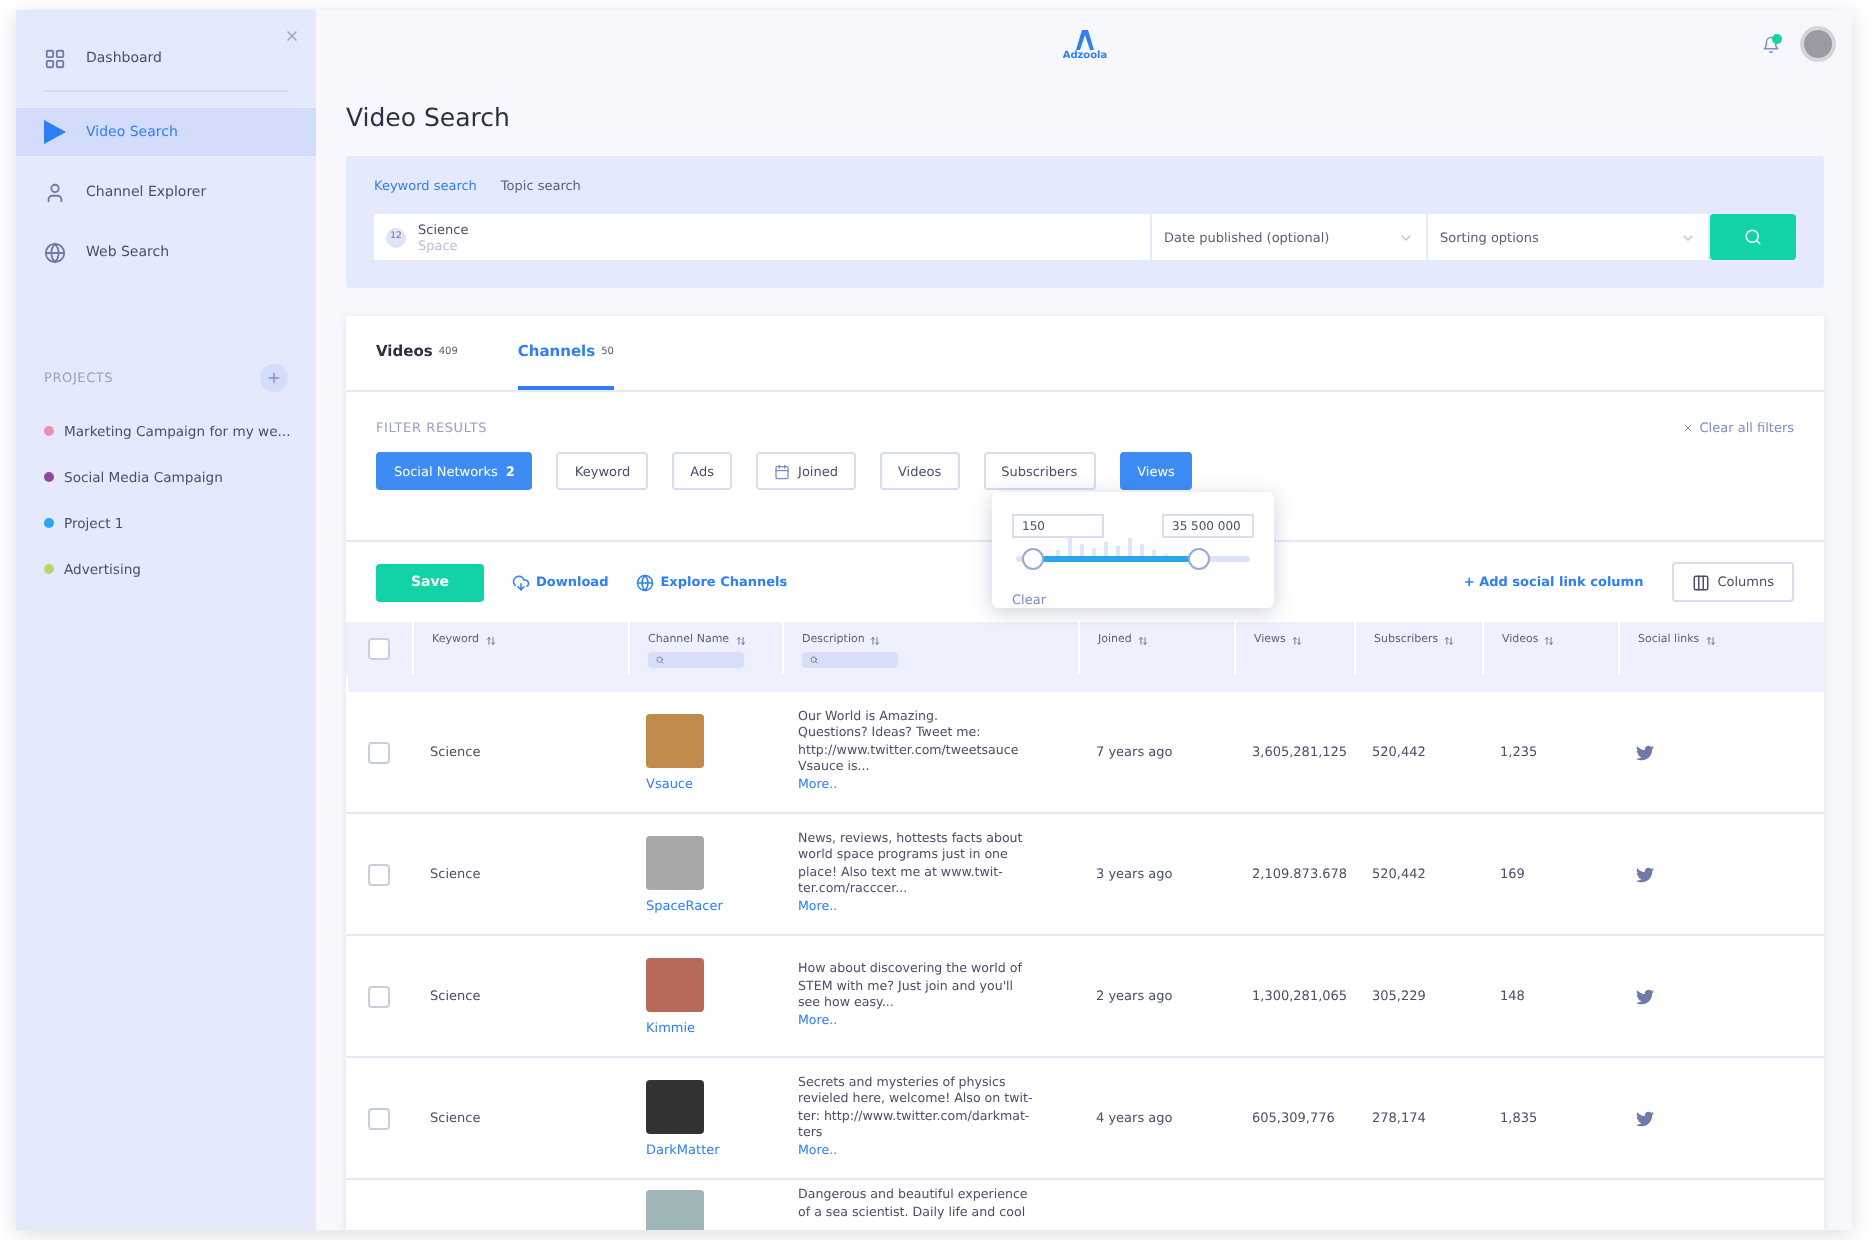 This screenshot has width=1872, height=1248. I want to click on notification-dot, so click(1777, 38).